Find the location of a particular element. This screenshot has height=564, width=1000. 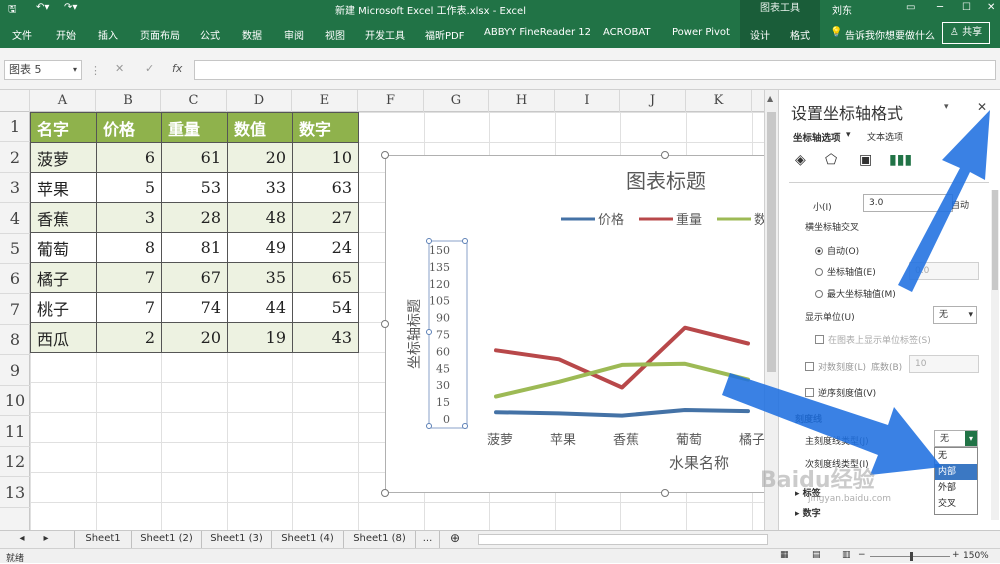

cell: 65 is located at coordinates (325, 277).